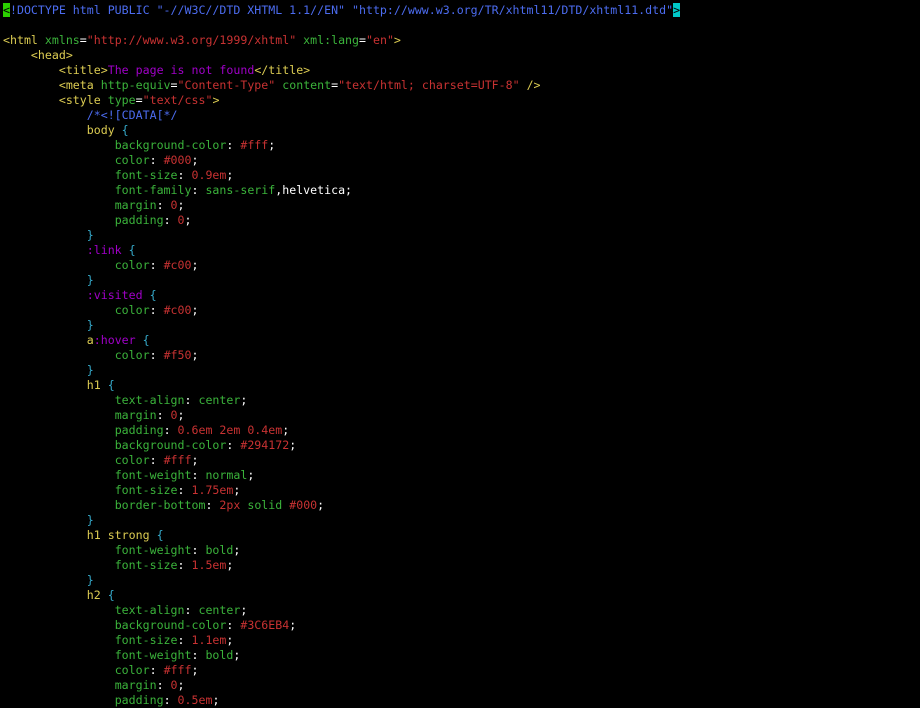 Image resolution: width=920 pixels, height=708 pixels. What do you see at coordinates (397, 40) in the screenshot?
I see `code-token-tag: >` at bounding box center [397, 40].